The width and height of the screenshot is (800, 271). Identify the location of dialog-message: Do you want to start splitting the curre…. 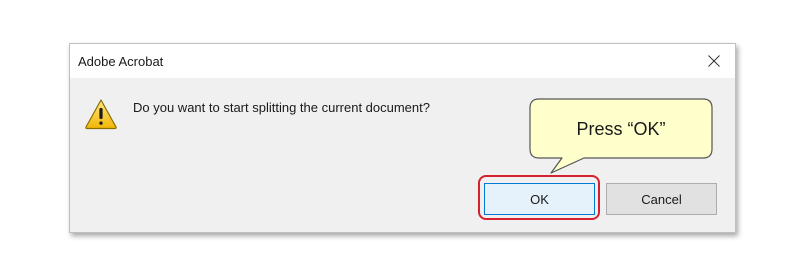
(281, 107).